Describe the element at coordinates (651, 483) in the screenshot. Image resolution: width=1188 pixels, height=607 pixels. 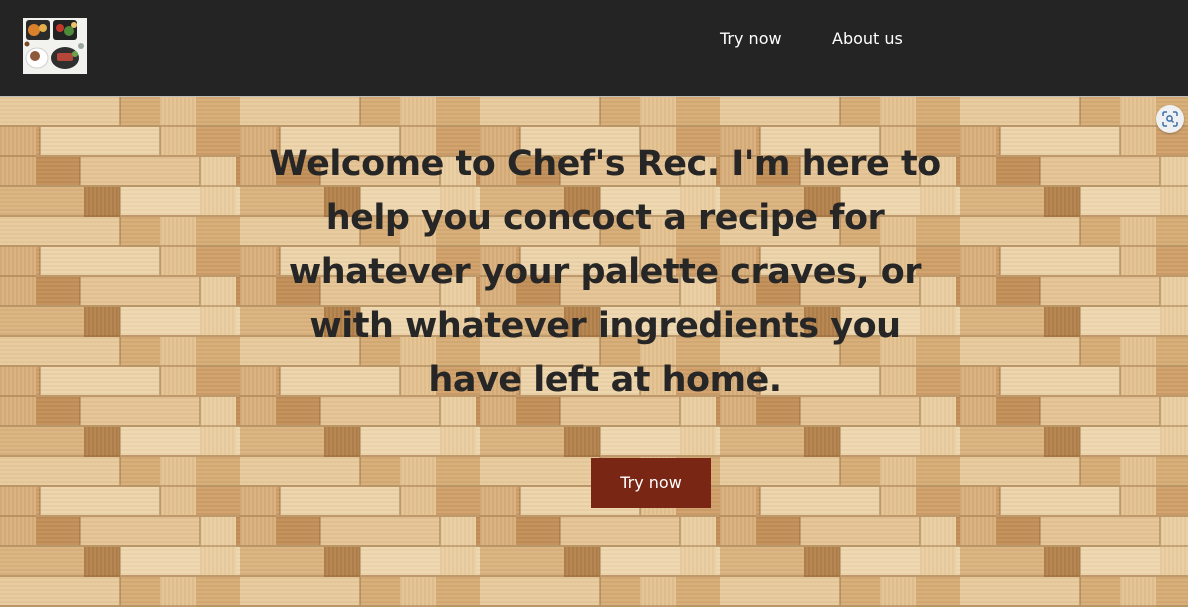
I see `try-now-button: Try now` at that location.